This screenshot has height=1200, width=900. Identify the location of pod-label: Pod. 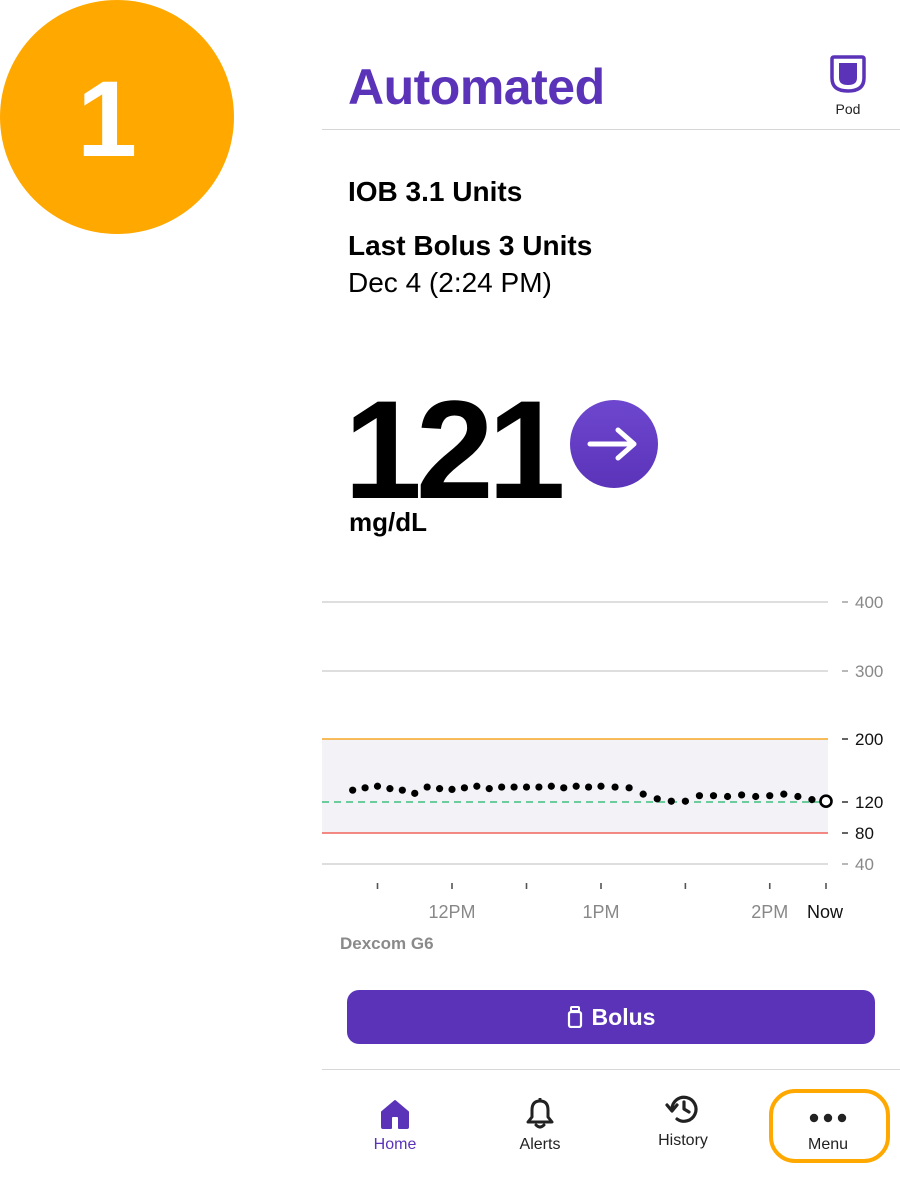
(848, 109).